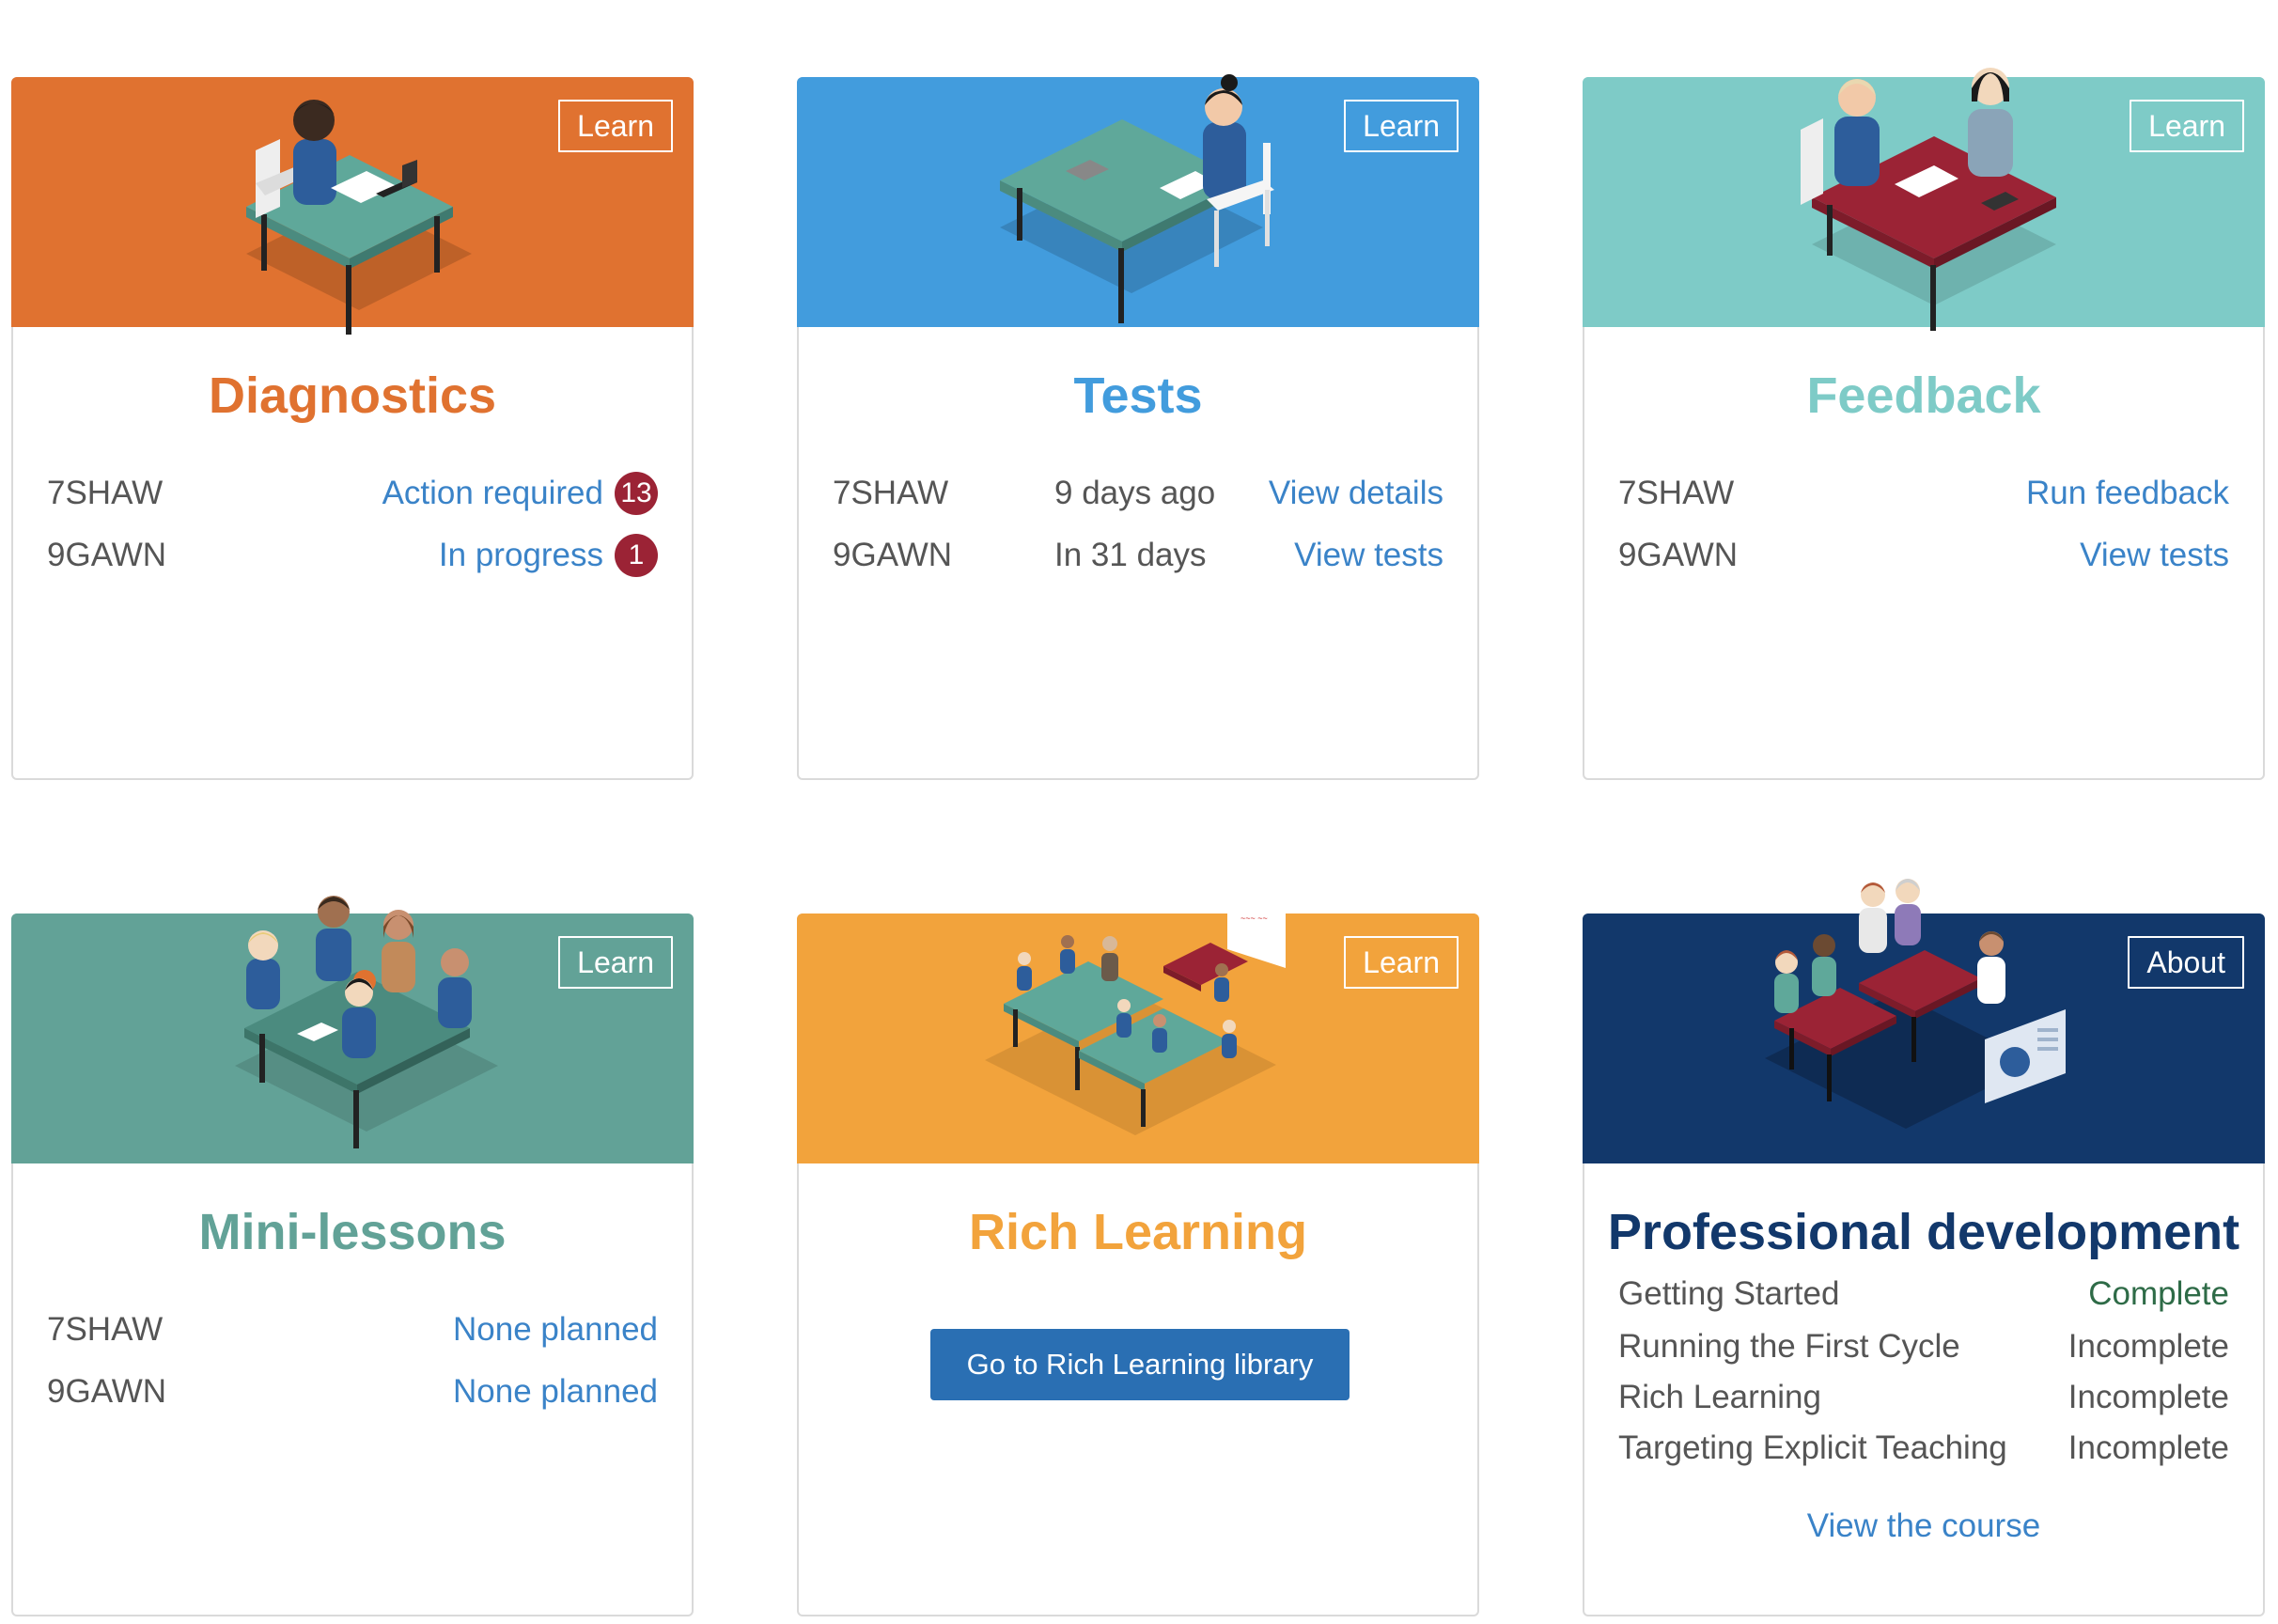 The height and width of the screenshot is (1624, 2278). I want to click on pd-module-row: Targeting Explicit Teaching Incomplete, so click(1924, 1448).